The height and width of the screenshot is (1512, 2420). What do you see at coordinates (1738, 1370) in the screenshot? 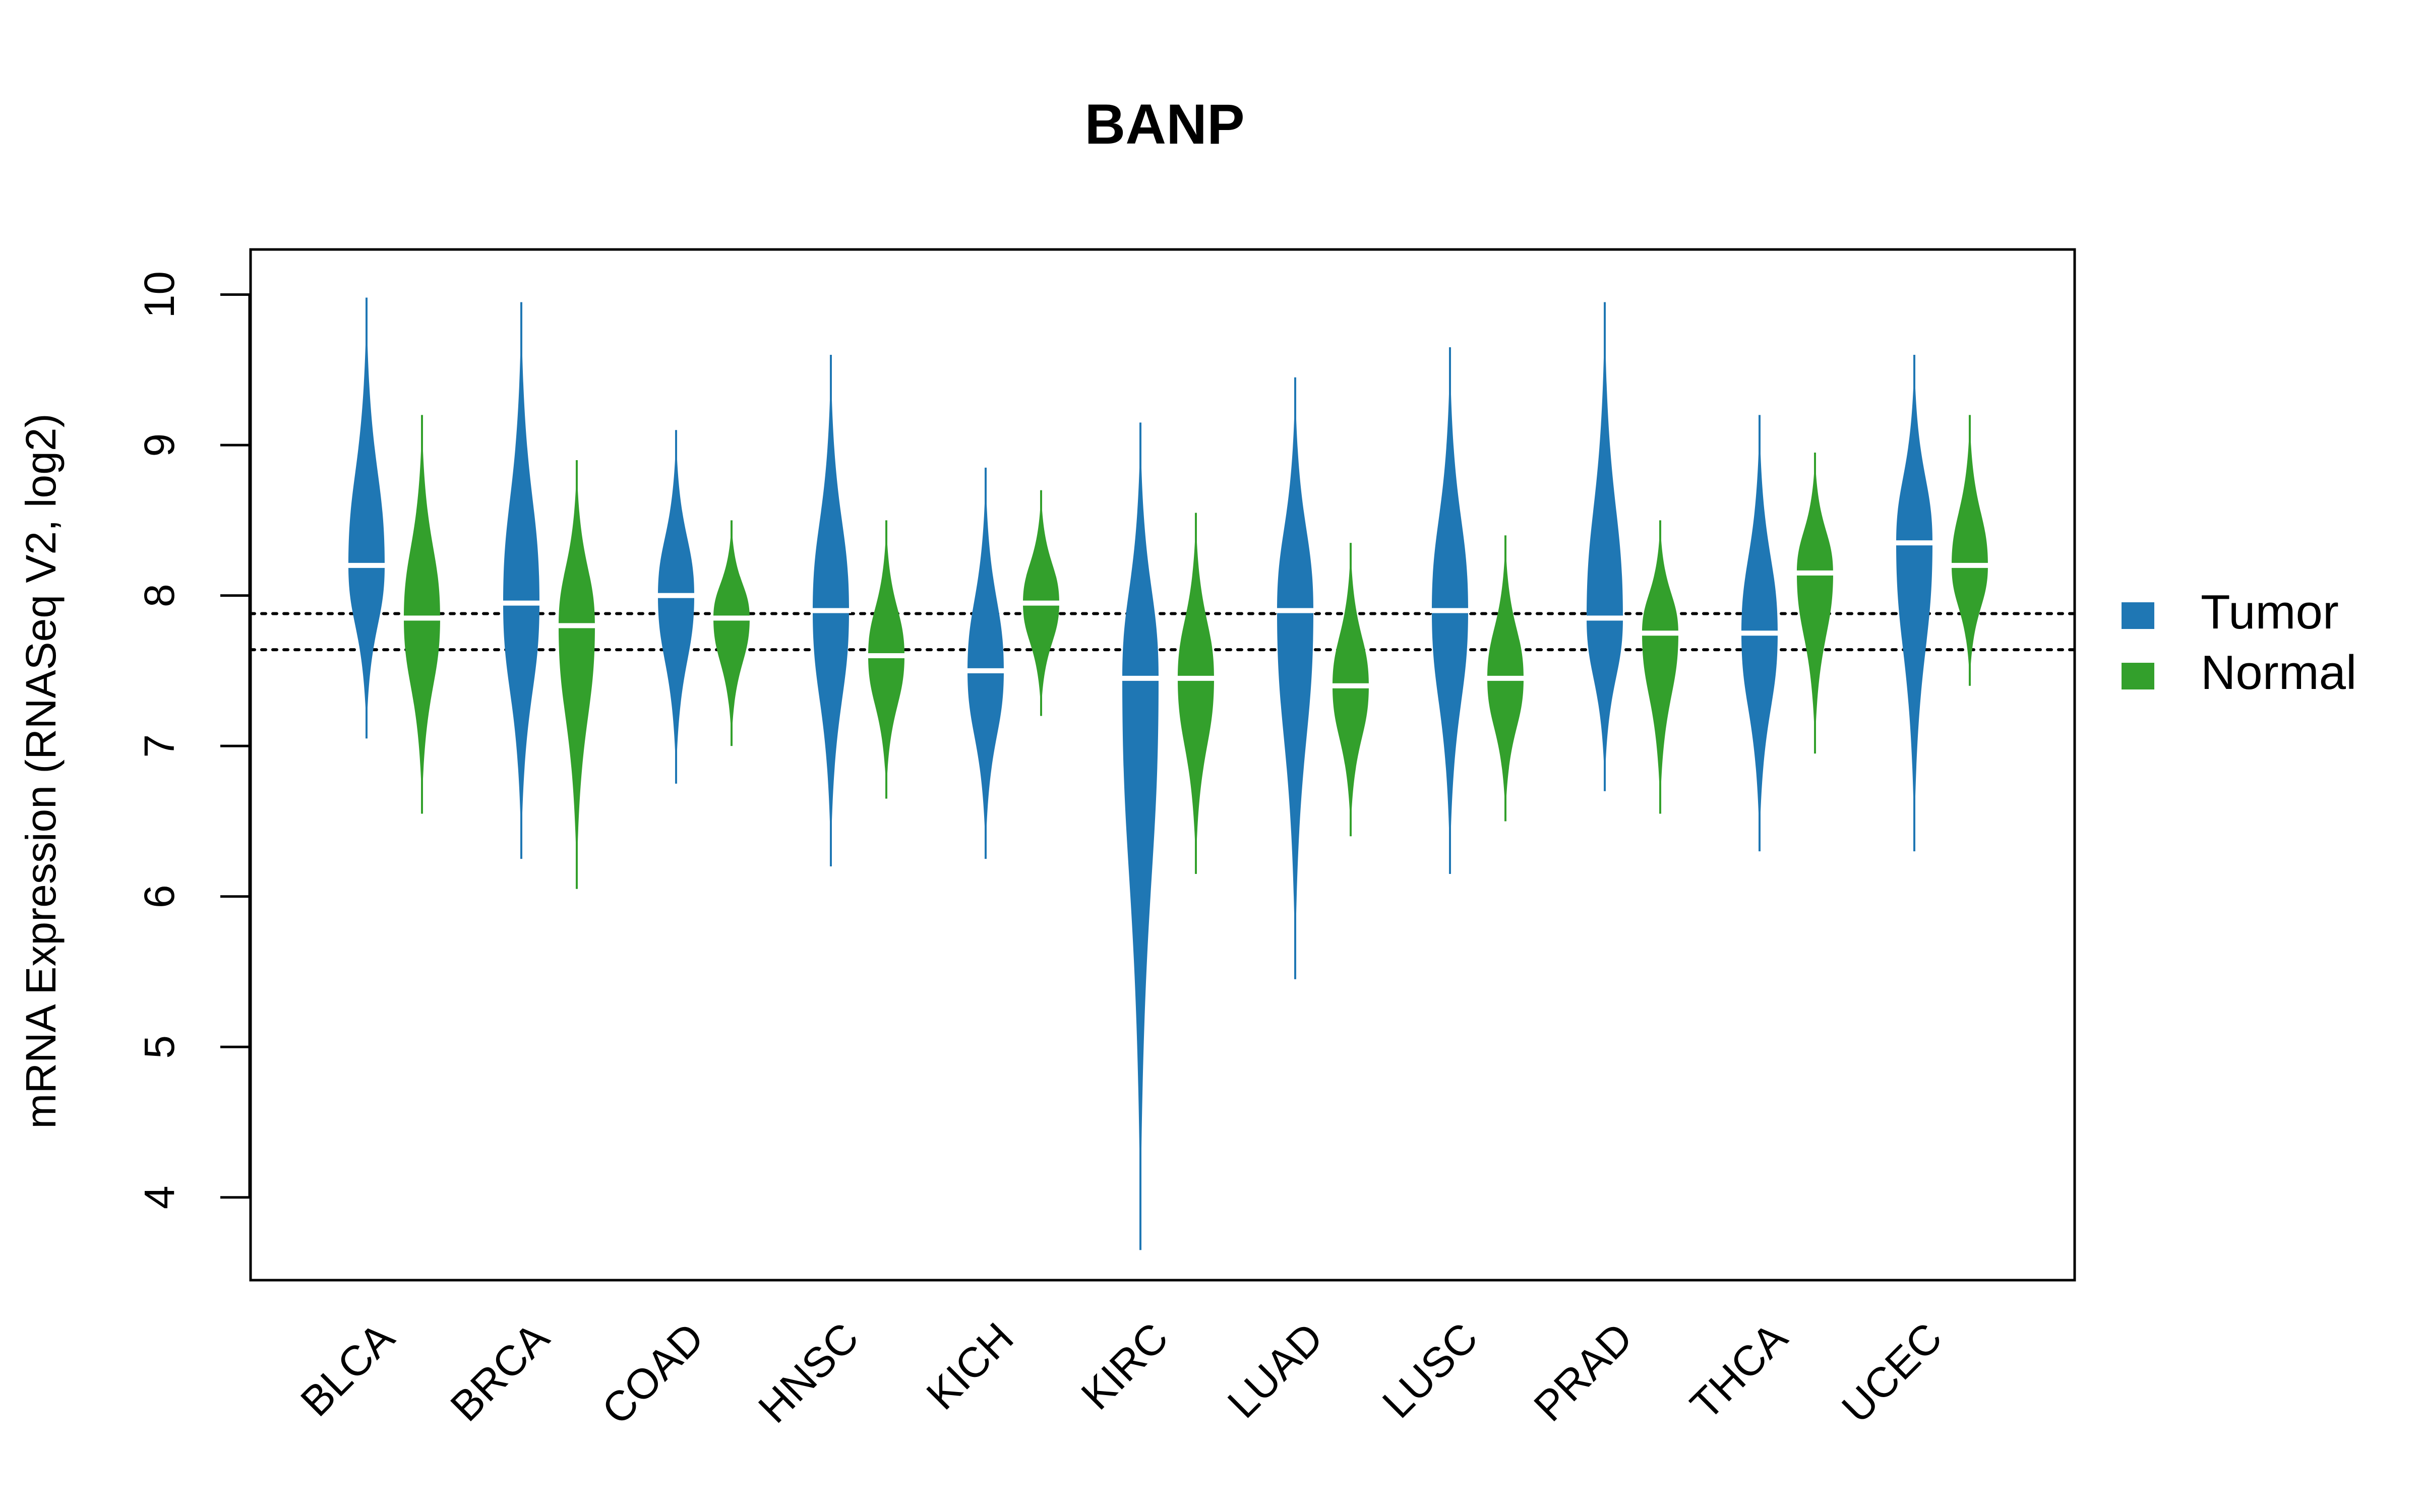
I see `x-tick-label: THCA` at bounding box center [1738, 1370].